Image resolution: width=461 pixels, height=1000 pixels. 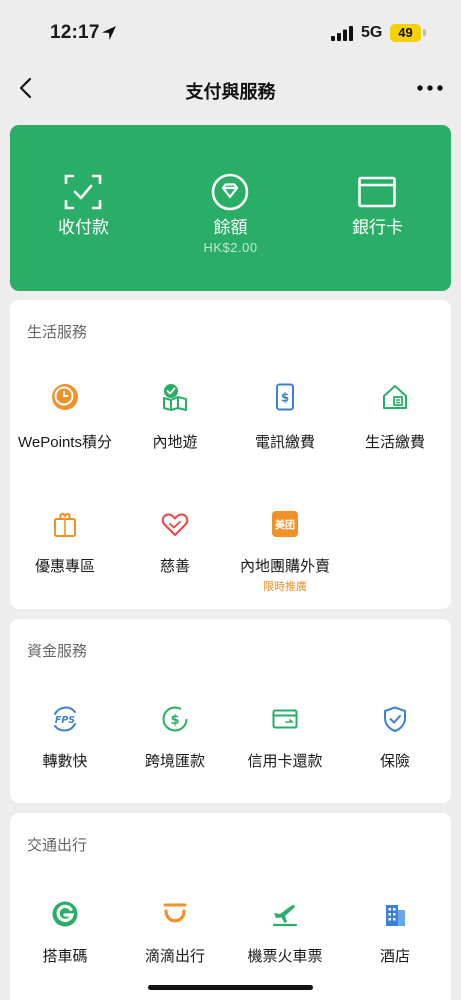 What do you see at coordinates (230, 33) in the screenshot?
I see `status-bar: 12:17 5G 49` at bounding box center [230, 33].